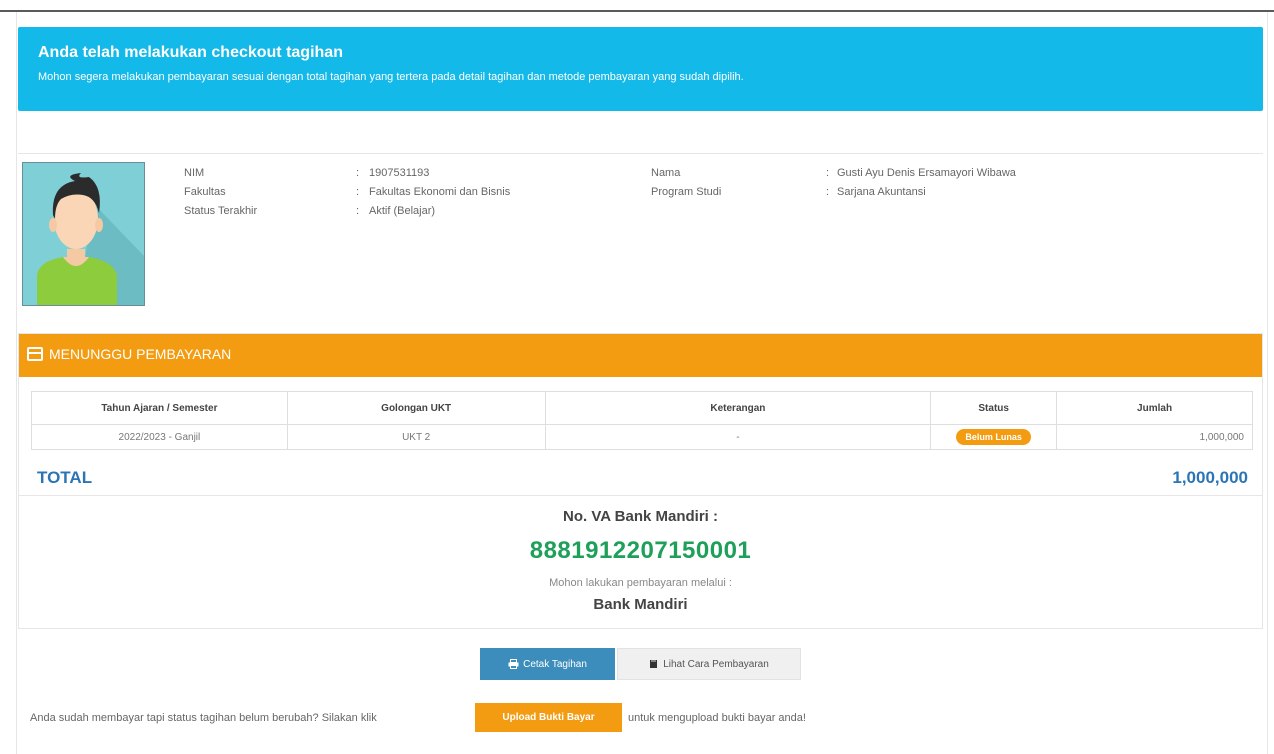  I want to click on alert-title: Anda telah melakukan checkout tagihan, so click(190, 52).